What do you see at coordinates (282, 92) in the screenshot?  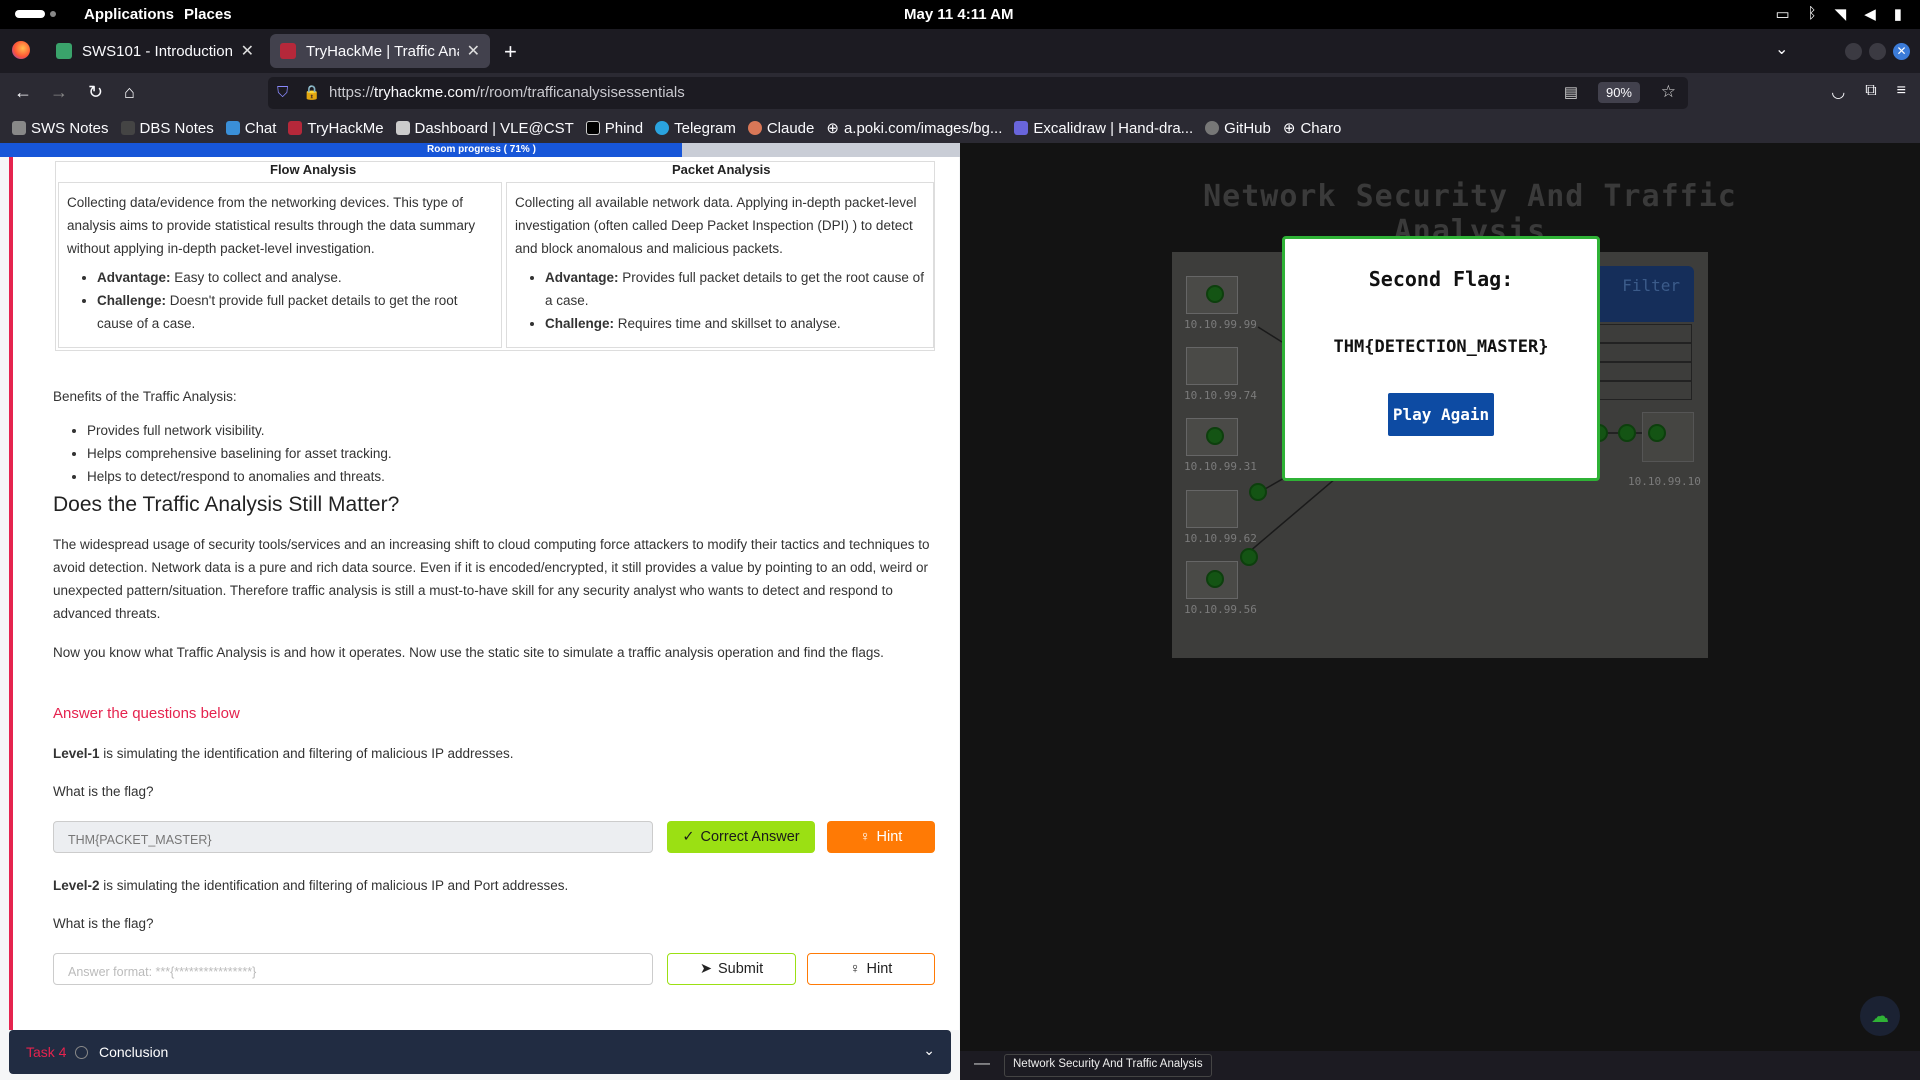 I see `tracking-shield-icon: ⛉` at bounding box center [282, 92].